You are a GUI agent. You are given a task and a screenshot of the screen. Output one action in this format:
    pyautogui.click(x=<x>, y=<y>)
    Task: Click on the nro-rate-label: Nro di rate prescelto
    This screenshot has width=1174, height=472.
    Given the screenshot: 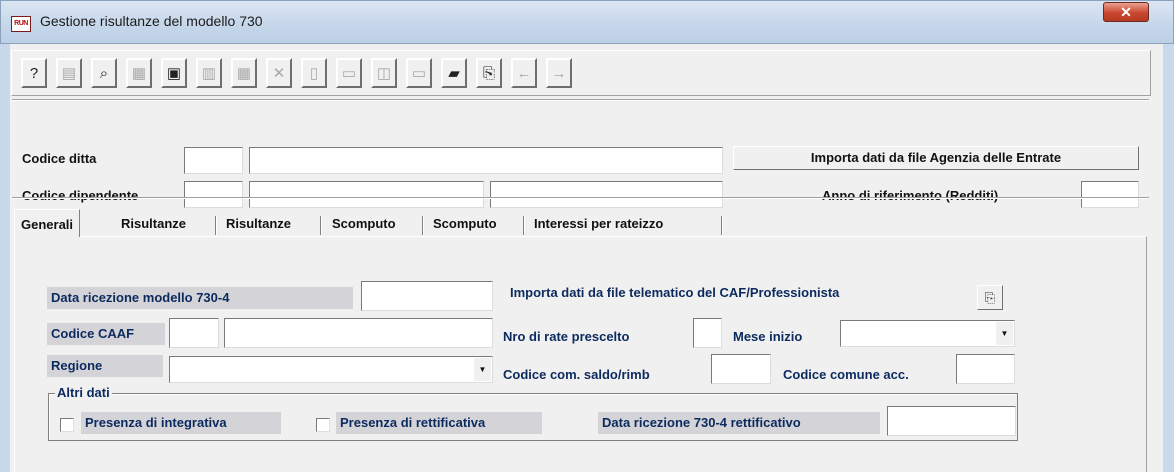 What is the action you would take?
    pyautogui.click(x=566, y=336)
    